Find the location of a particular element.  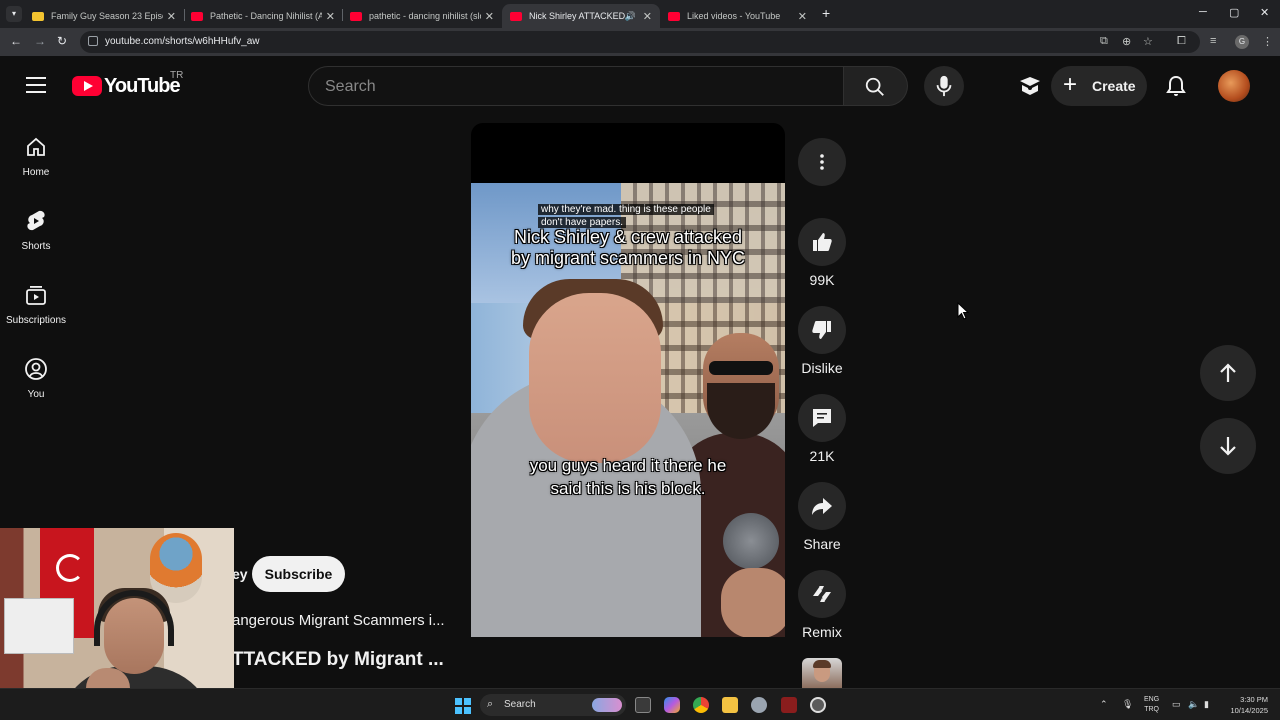

address-bar: youtube.com/shorts/w6hHHufv_aw ⧉ ⊕ ☆ is located at coordinates (640, 42).